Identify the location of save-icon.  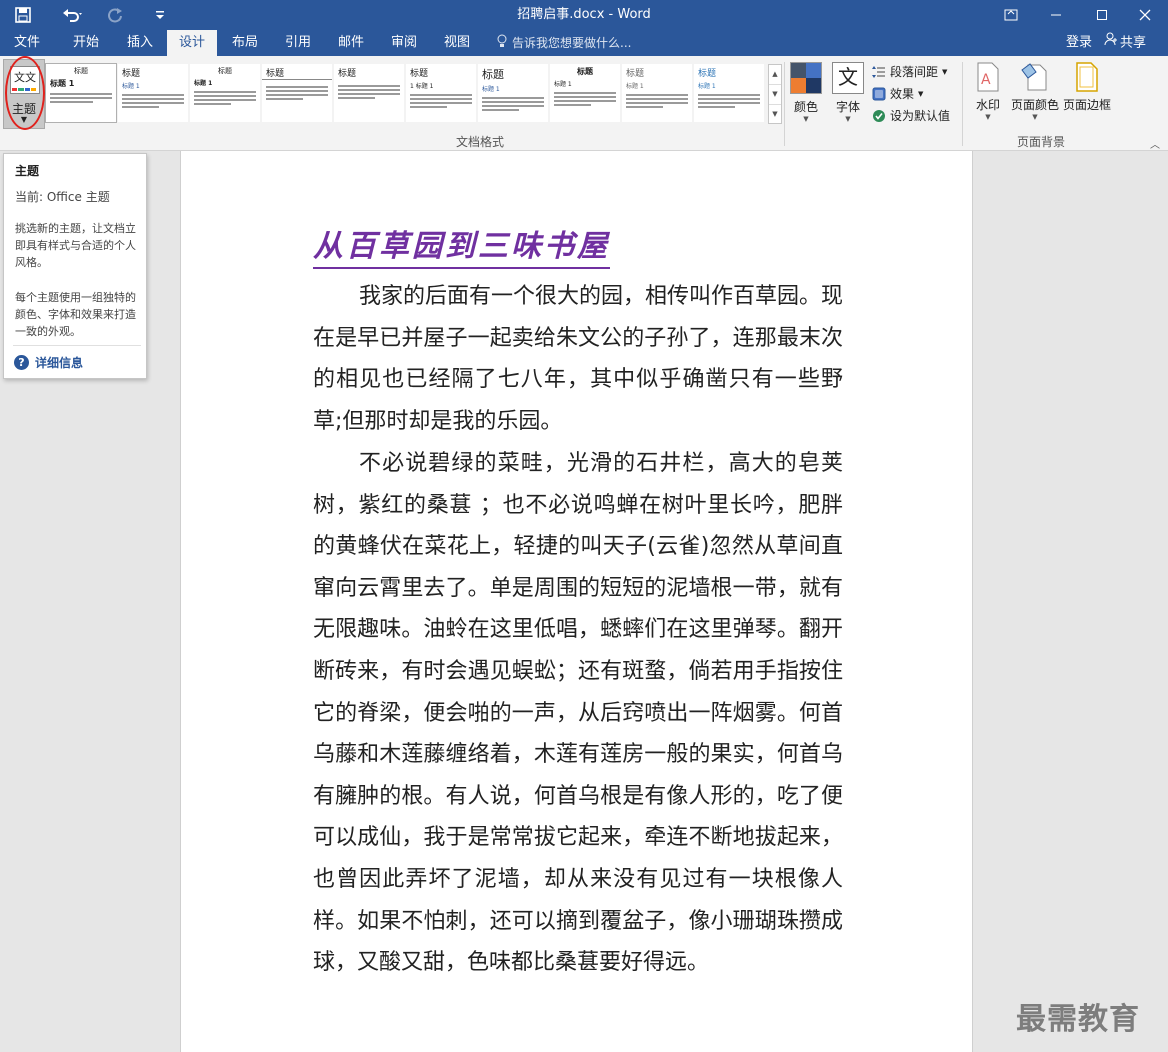
(23, 15).